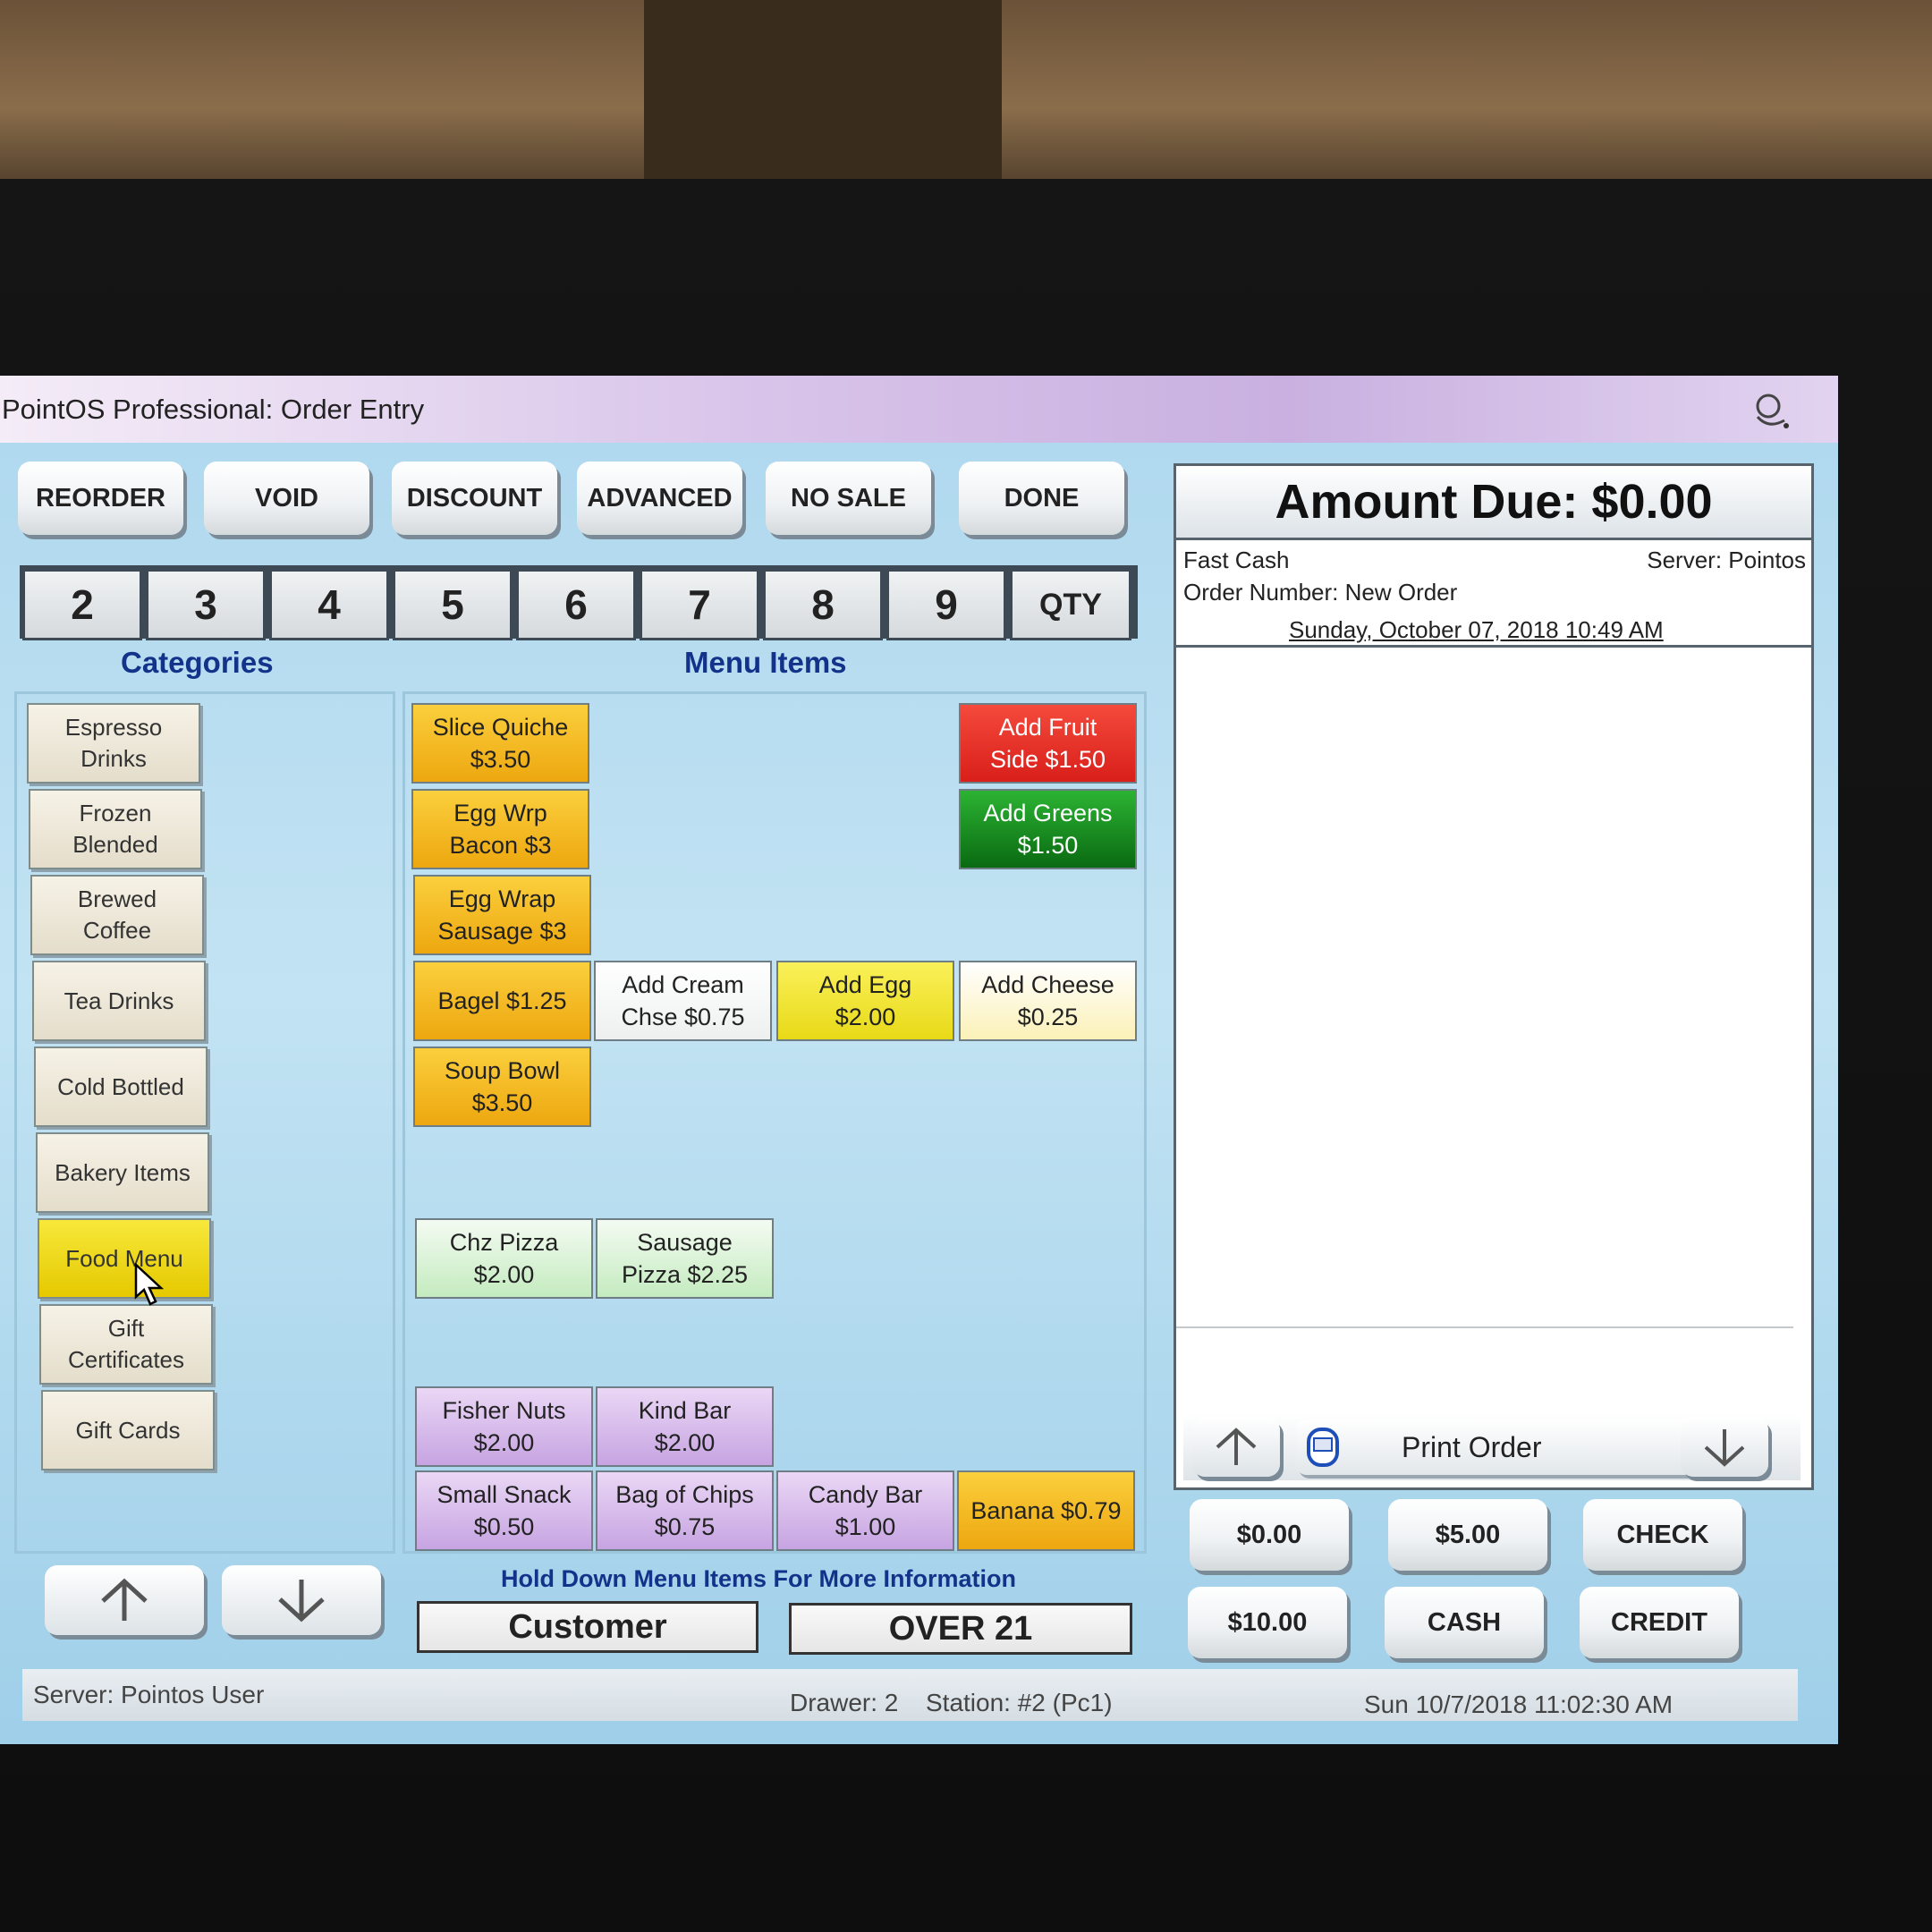 This screenshot has width=1932, height=1932. What do you see at coordinates (684, 1494) in the screenshot?
I see `menu-item-label: Bag of Chips` at bounding box center [684, 1494].